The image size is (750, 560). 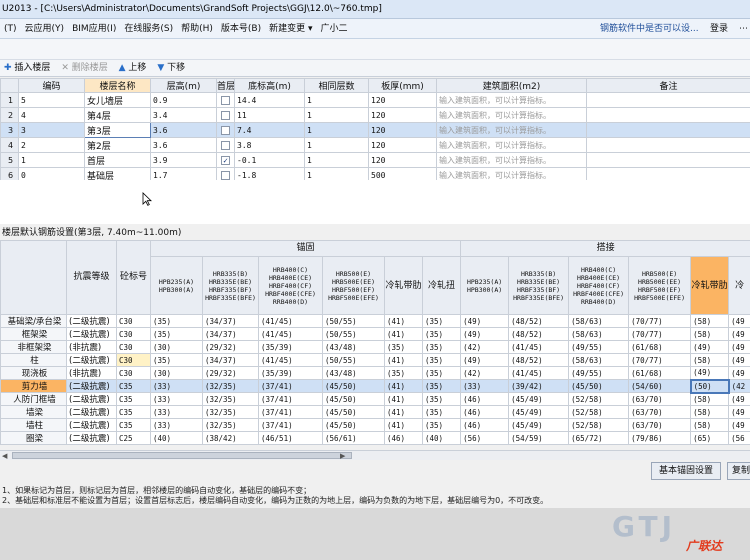 What do you see at coordinates (117, 115) in the screenshot?
I see `floor-name: 第4层` at bounding box center [117, 115].